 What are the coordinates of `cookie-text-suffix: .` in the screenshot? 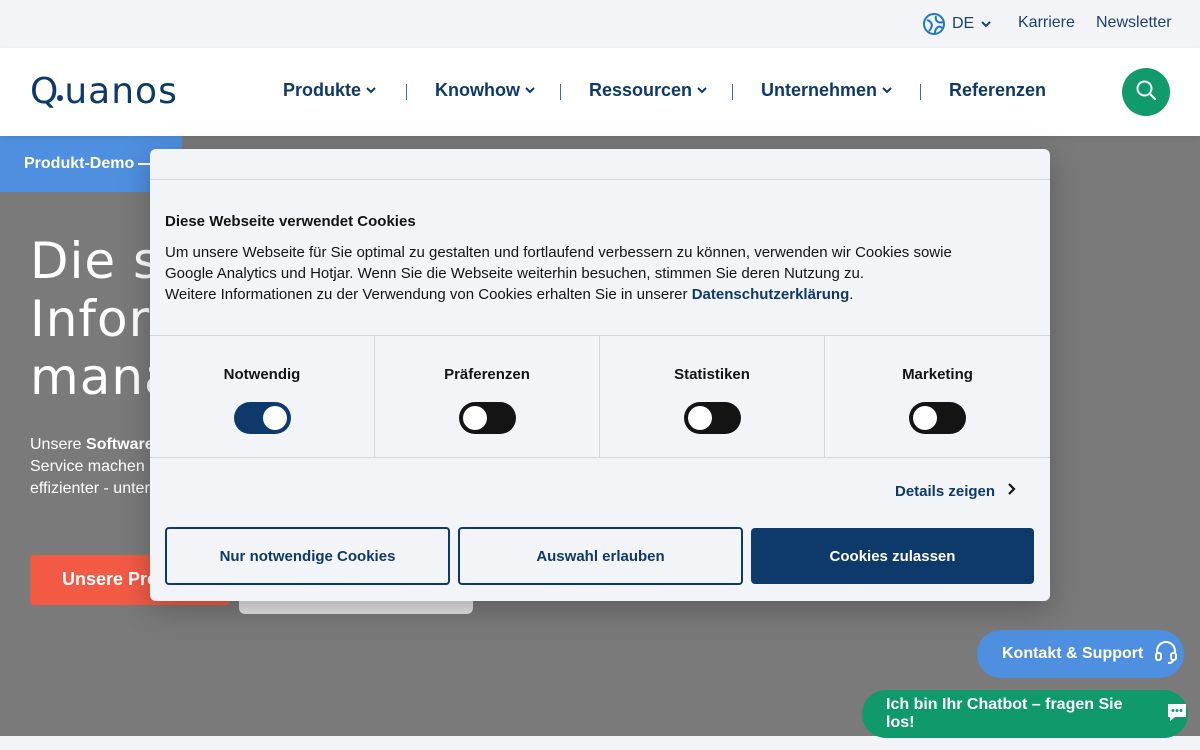 It's located at (851, 294).